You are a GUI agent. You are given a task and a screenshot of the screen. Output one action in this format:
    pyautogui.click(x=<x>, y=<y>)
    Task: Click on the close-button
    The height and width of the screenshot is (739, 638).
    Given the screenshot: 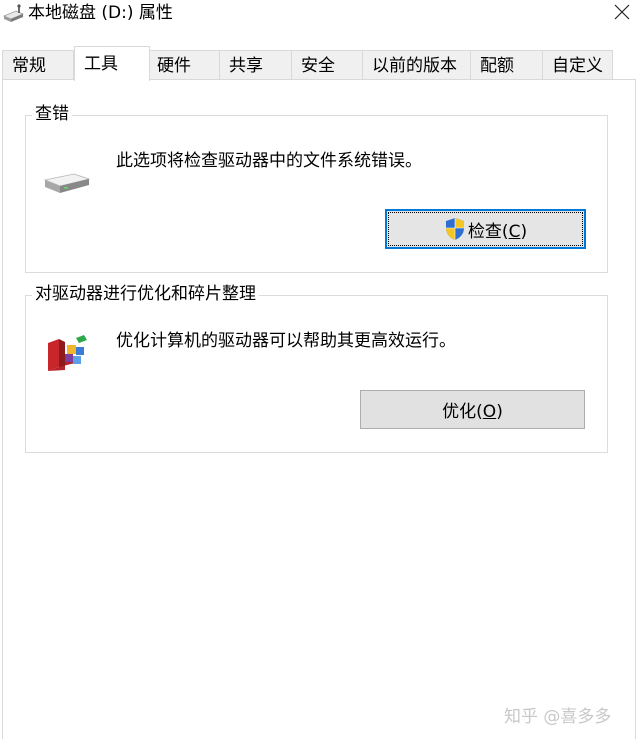 What is the action you would take?
    pyautogui.click(x=621, y=14)
    